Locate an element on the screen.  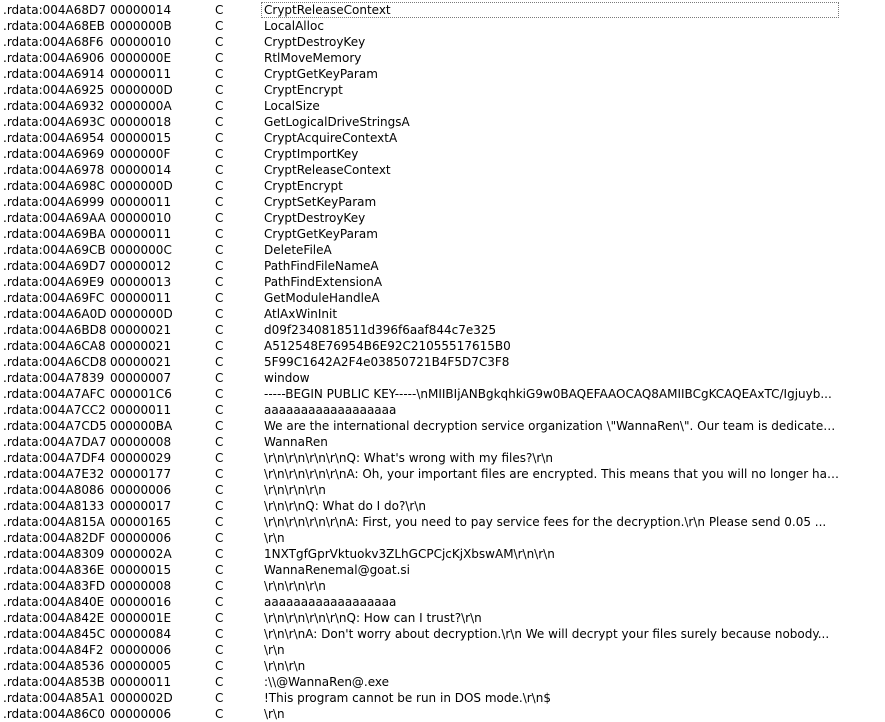
address-cell: .rdata:004A83FD is located at coordinates (54, 586).